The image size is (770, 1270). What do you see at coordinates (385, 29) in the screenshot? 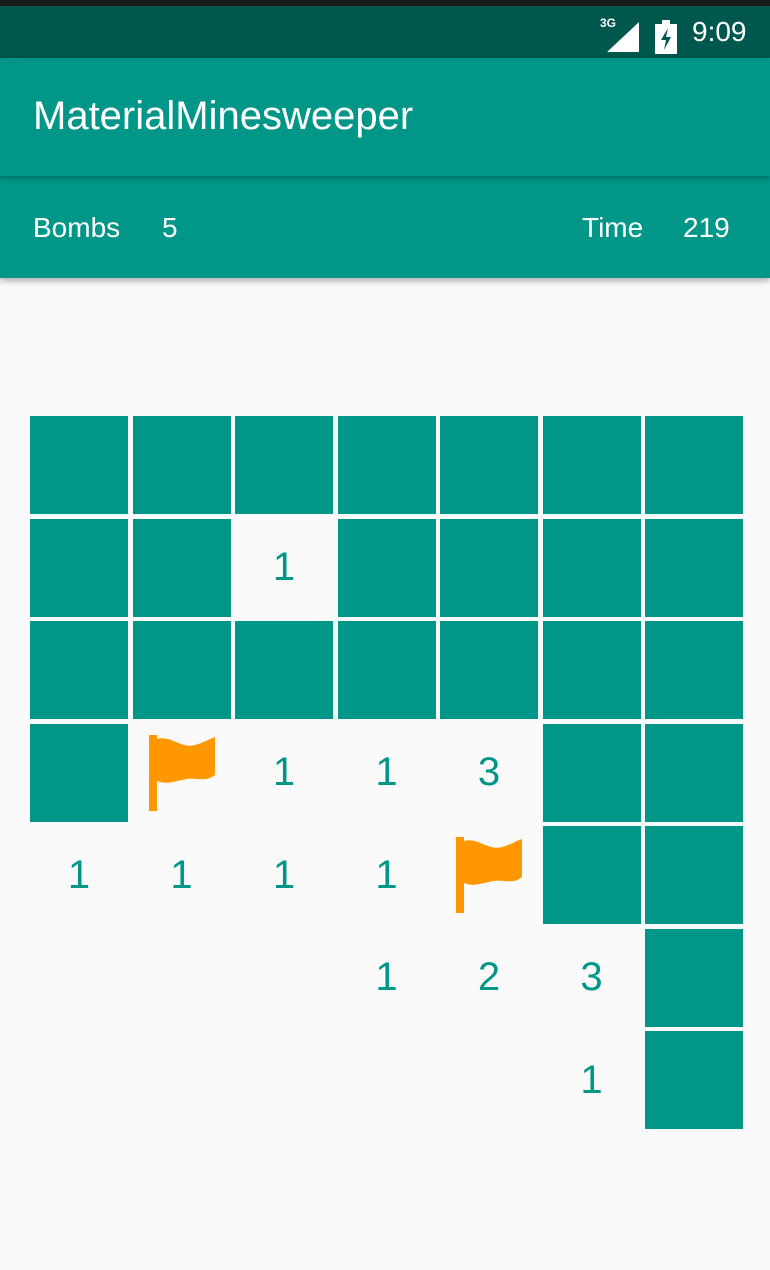
I see `status-bar: 3G 9:09` at bounding box center [385, 29].